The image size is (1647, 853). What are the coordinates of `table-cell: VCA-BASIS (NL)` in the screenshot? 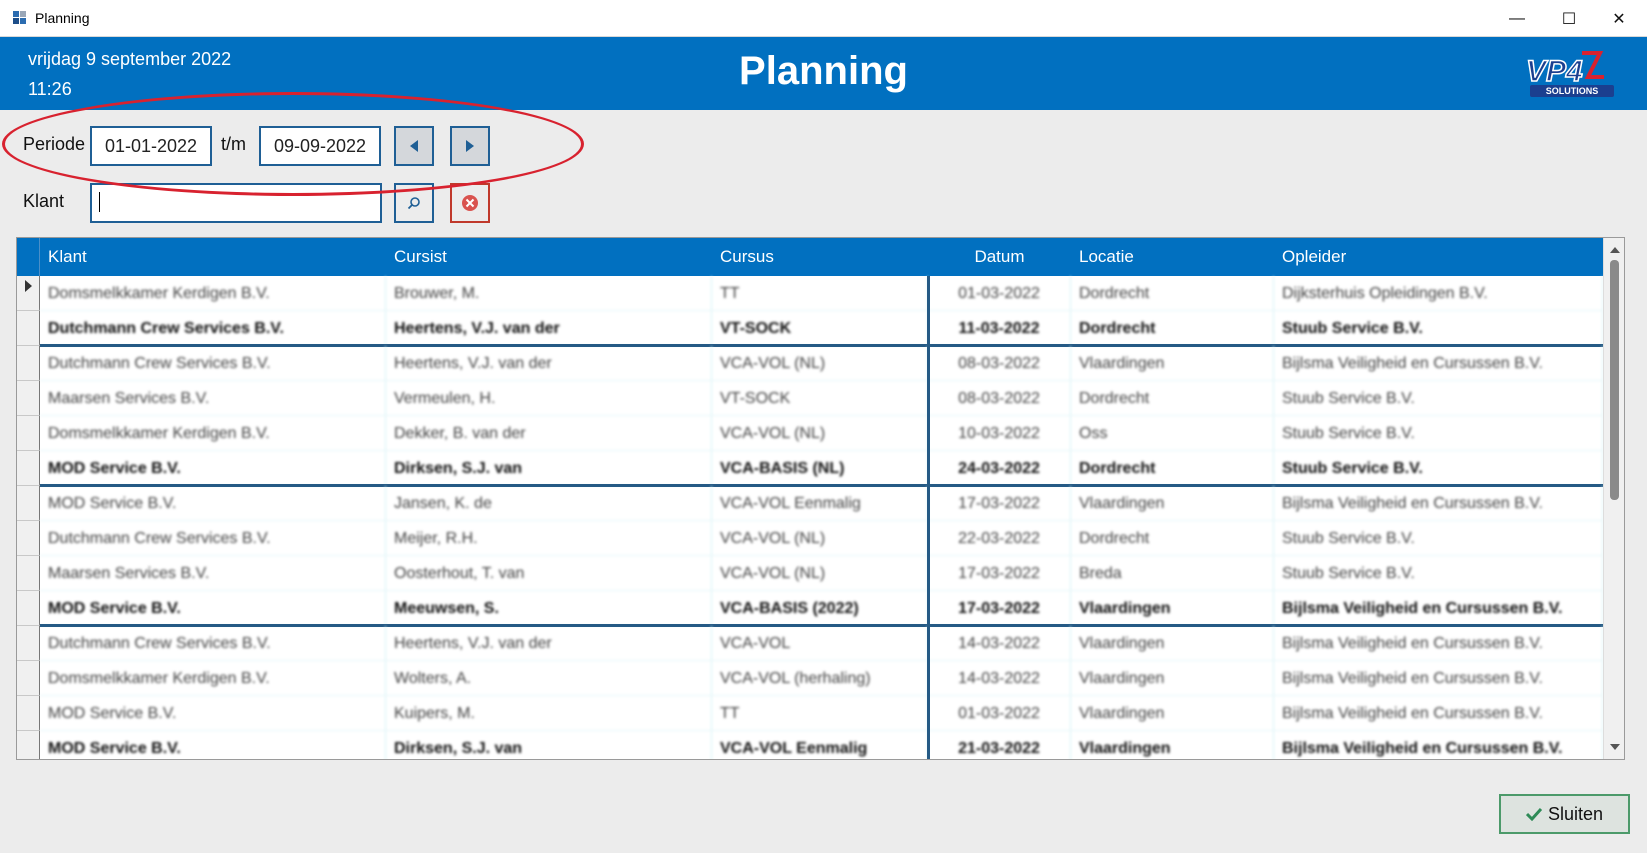 It's located at (820, 468).